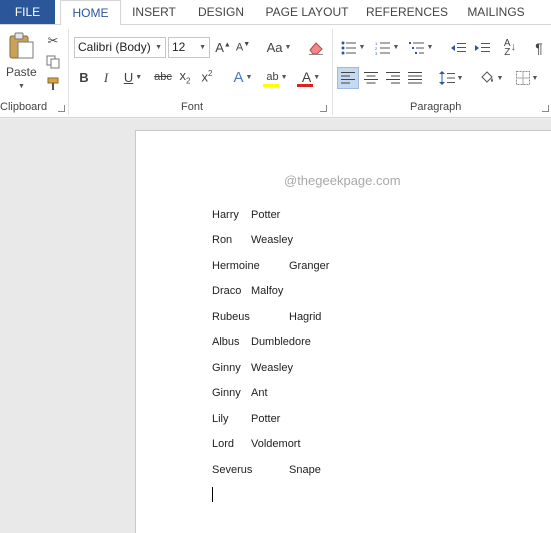 This screenshot has width=551, height=533. What do you see at coordinates (21, 72) in the screenshot?
I see `paste-label: Paste` at bounding box center [21, 72].